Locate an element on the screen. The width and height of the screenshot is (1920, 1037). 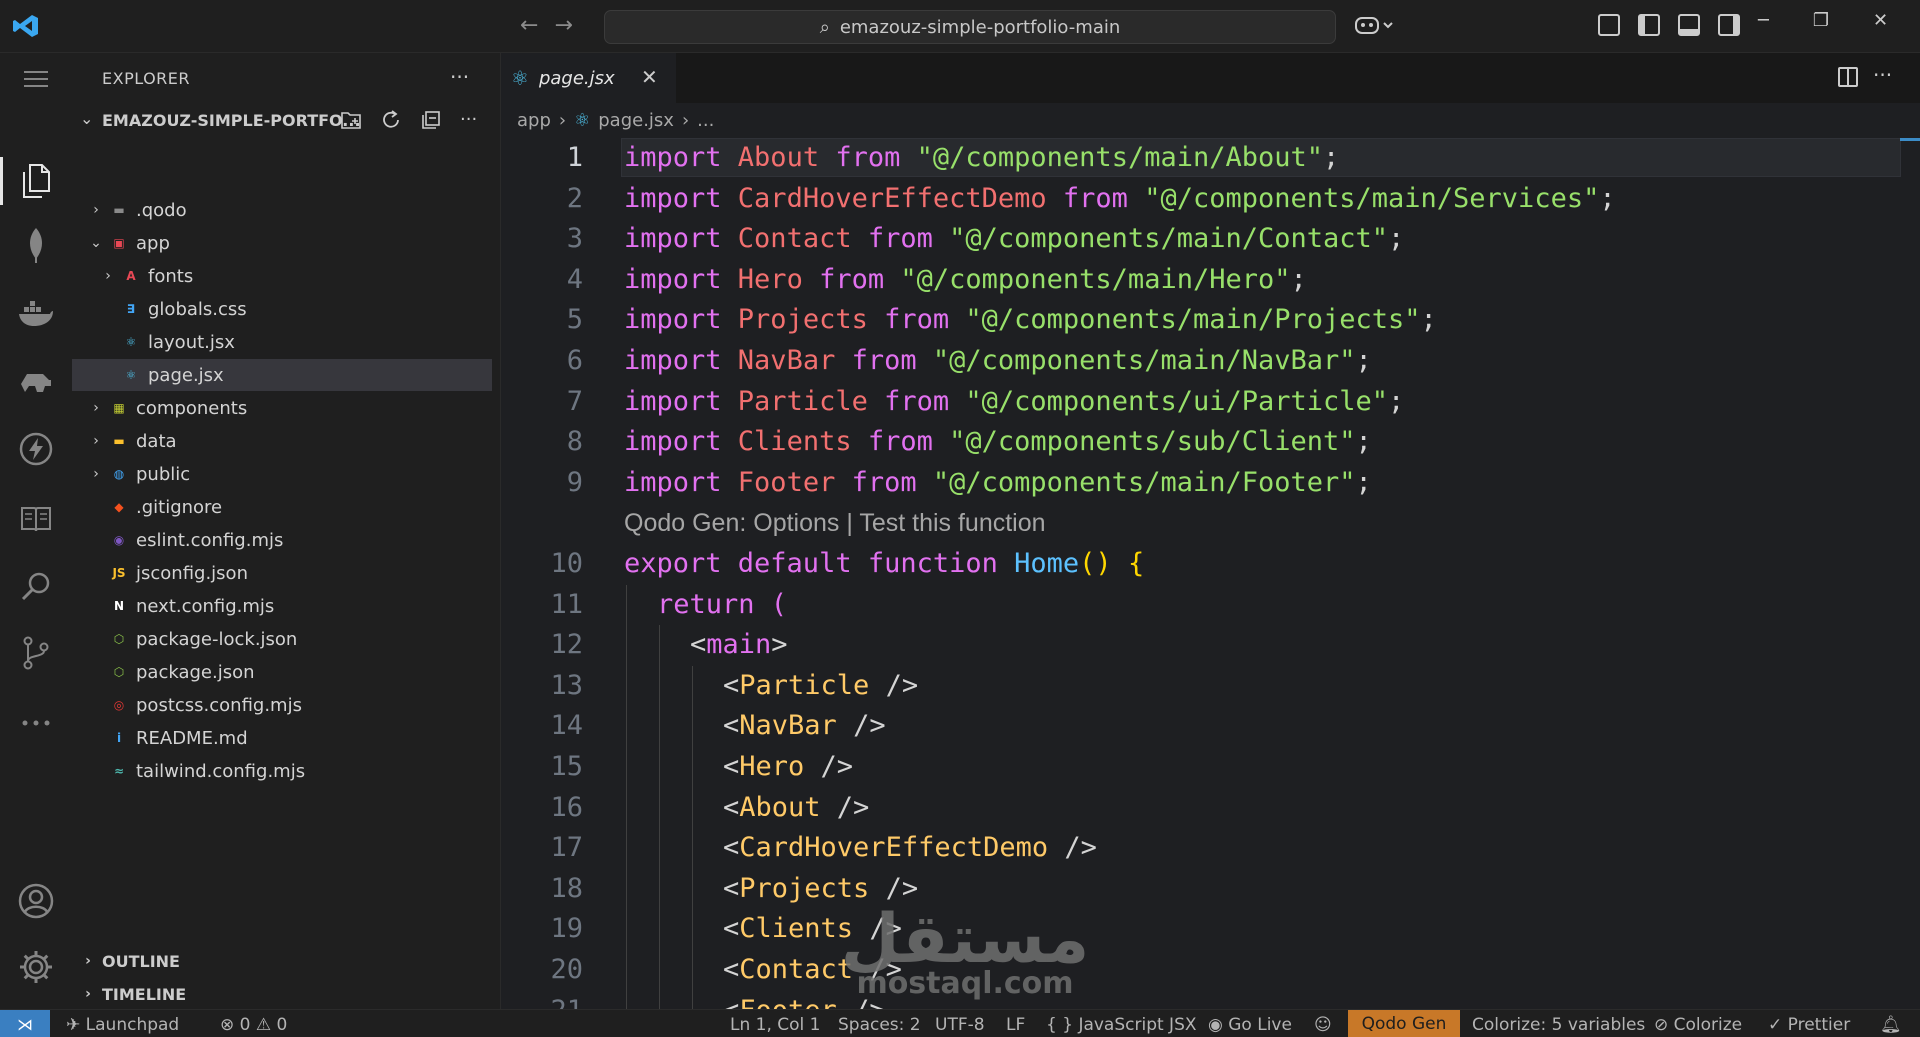
book-icon is located at coordinates (36, 519).